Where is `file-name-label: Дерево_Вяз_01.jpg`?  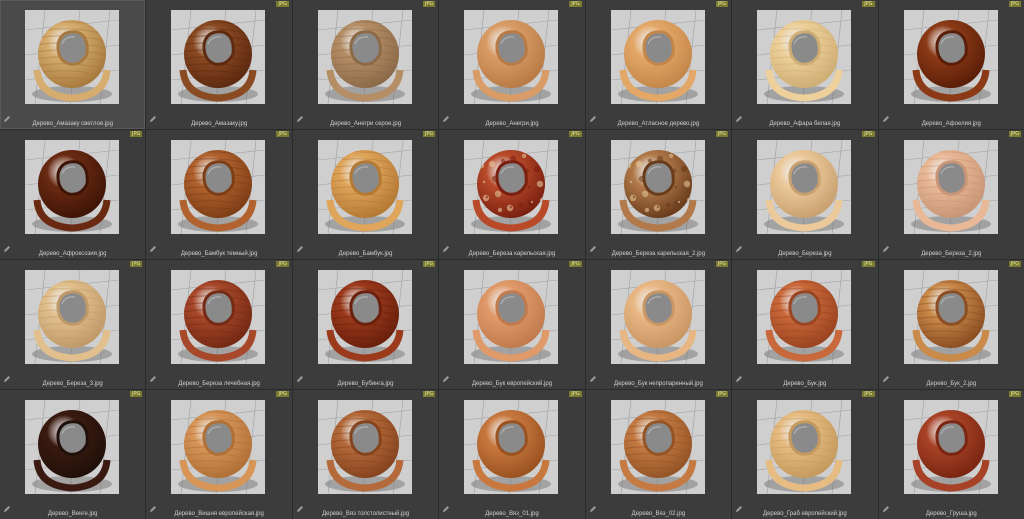
file-name-label: Дерево_Вяз_01.jpg is located at coordinates (512, 514).